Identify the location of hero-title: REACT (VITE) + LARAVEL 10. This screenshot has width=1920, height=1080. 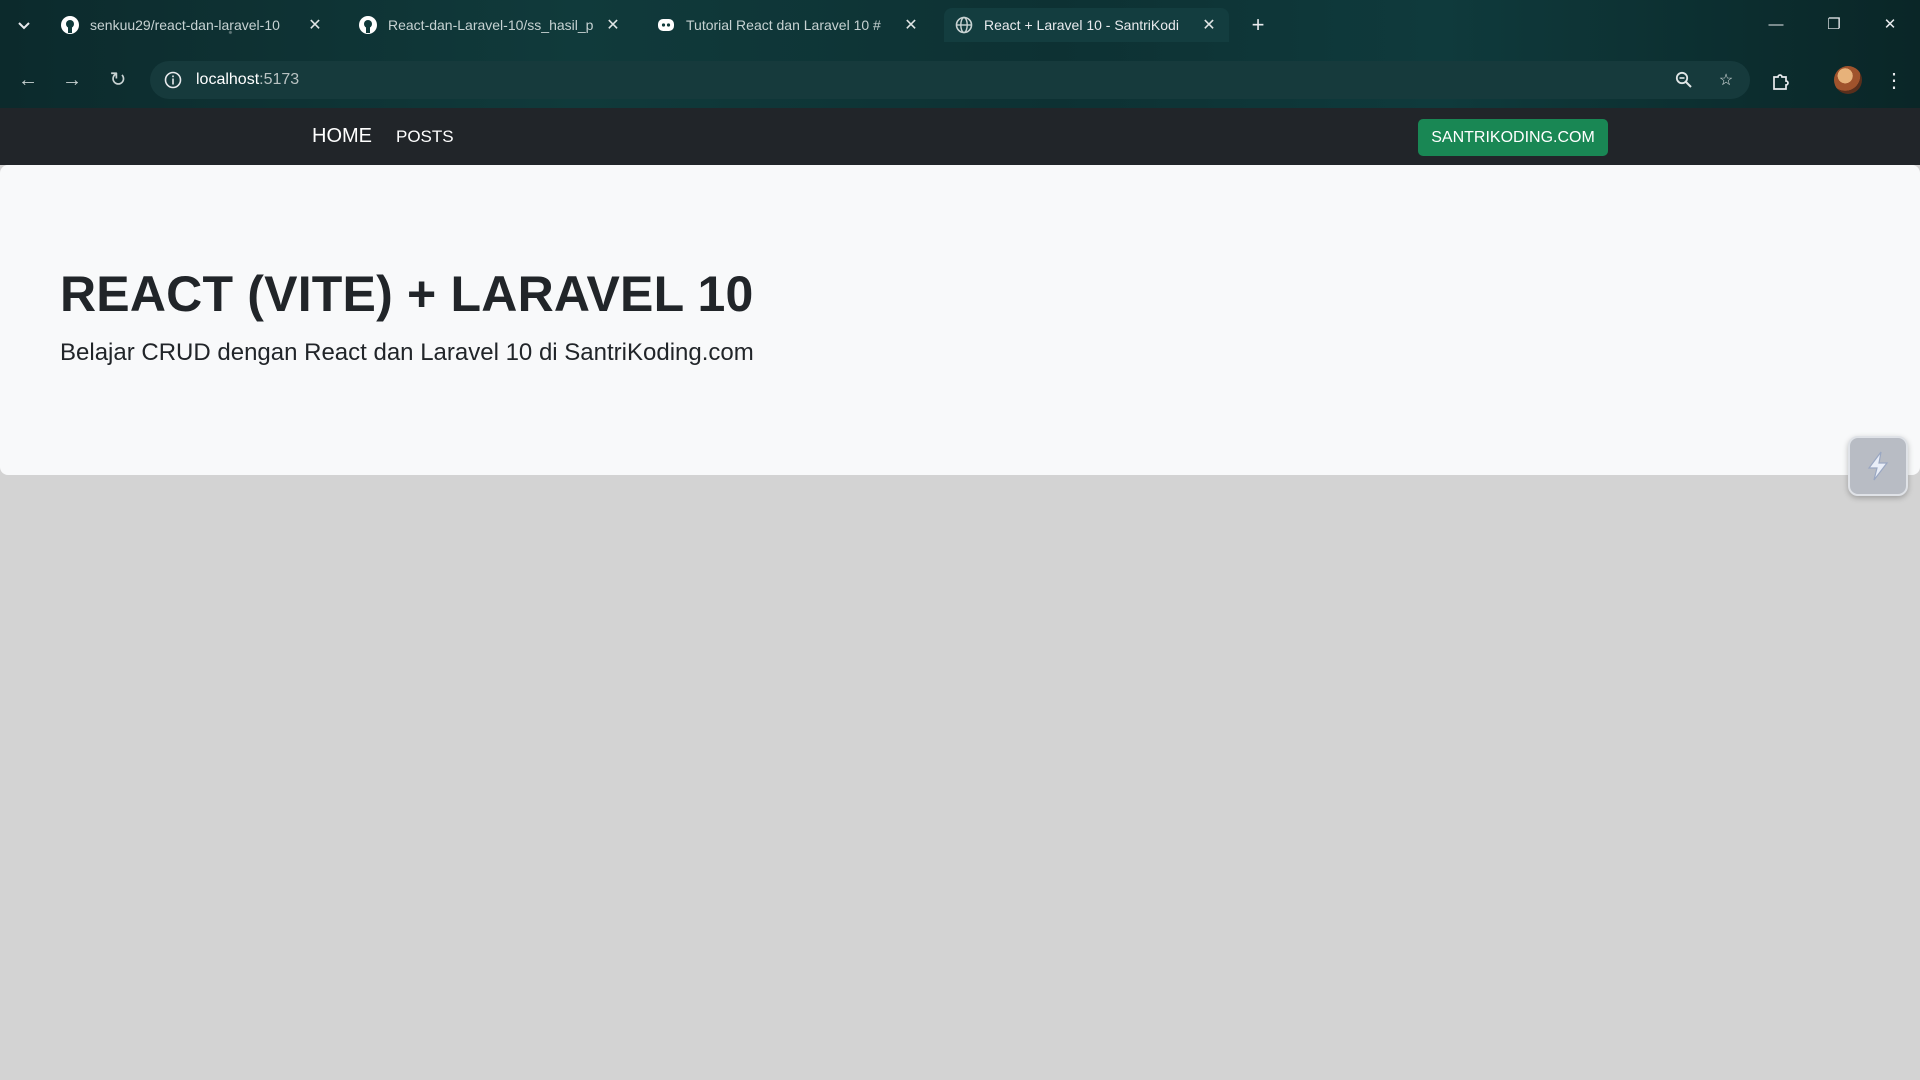
(407, 294).